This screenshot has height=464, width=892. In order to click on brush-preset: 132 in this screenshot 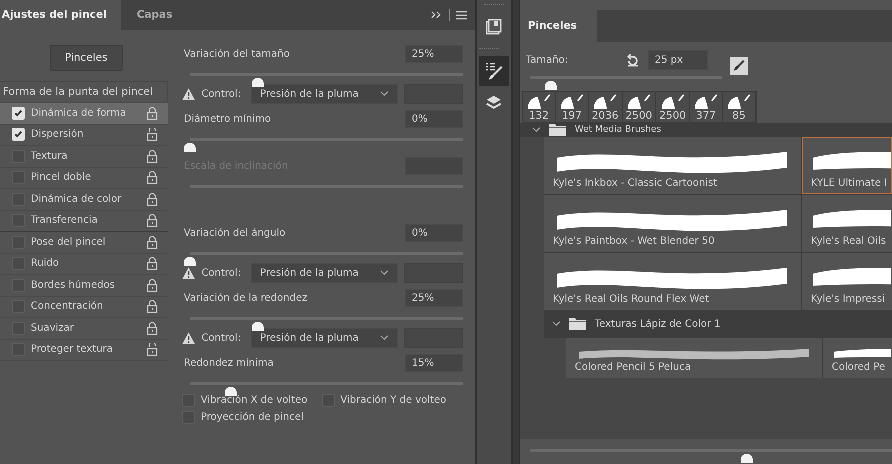, I will do `click(539, 107)`.